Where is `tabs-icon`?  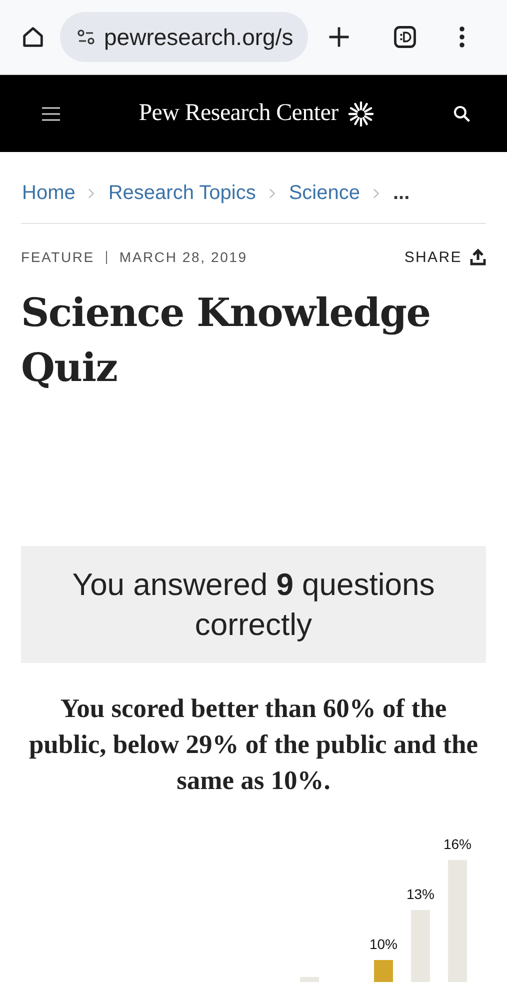 tabs-icon is located at coordinates (405, 37).